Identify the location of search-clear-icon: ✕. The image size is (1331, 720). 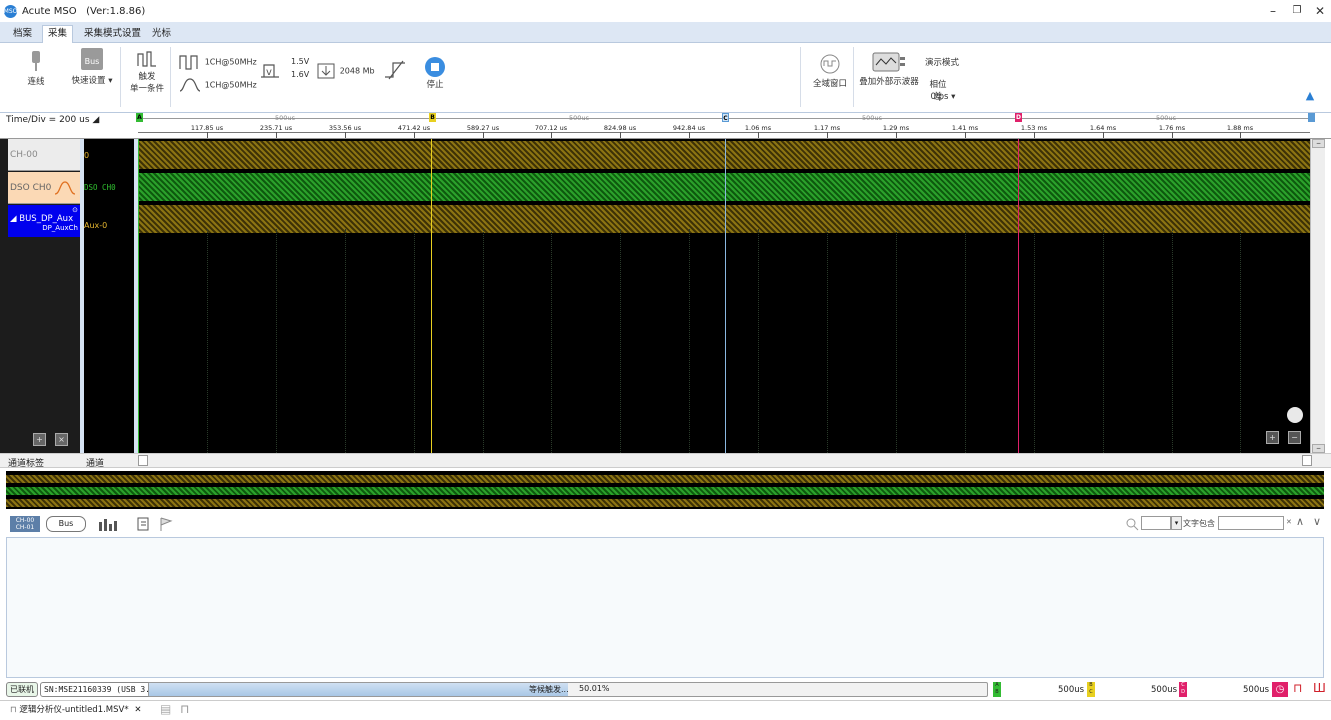
(1289, 522).